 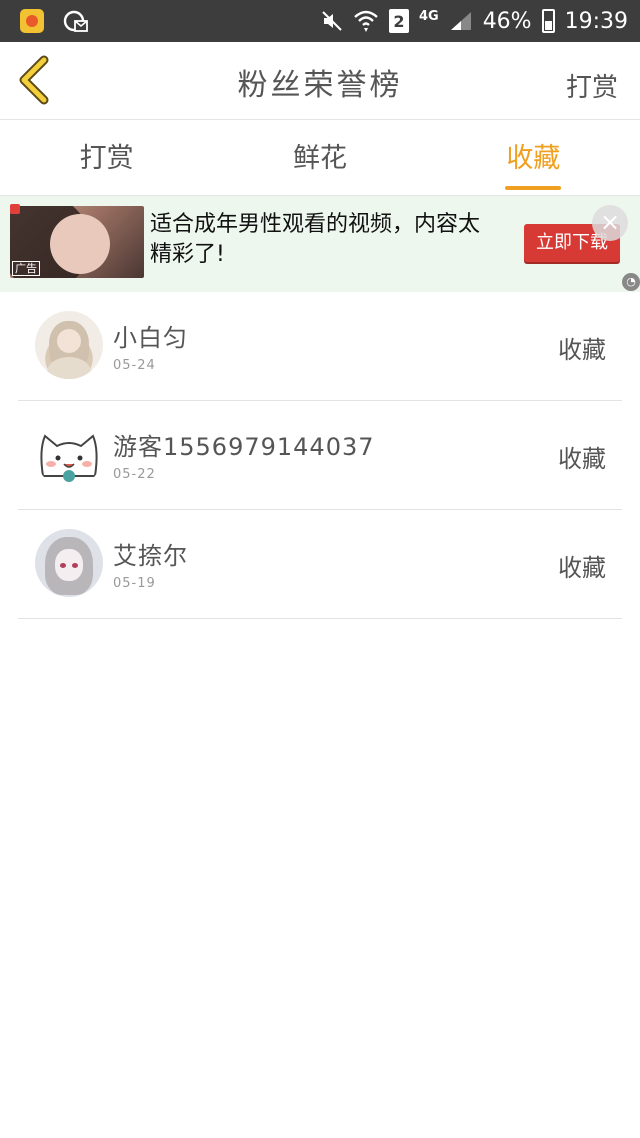 What do you see at coordinates (134, 365) in the screenshot?
I see `fan-date: 05-24` at bounding box center [134, 365].